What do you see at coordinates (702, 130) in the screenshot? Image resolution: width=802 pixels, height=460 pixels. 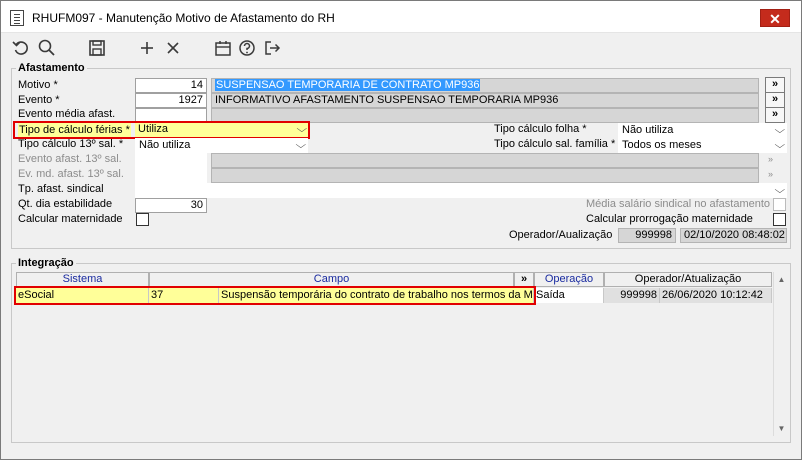 I see `tipo-calculo-folha-select: Não utiliza ⌵` at bounding box center [702, 130].